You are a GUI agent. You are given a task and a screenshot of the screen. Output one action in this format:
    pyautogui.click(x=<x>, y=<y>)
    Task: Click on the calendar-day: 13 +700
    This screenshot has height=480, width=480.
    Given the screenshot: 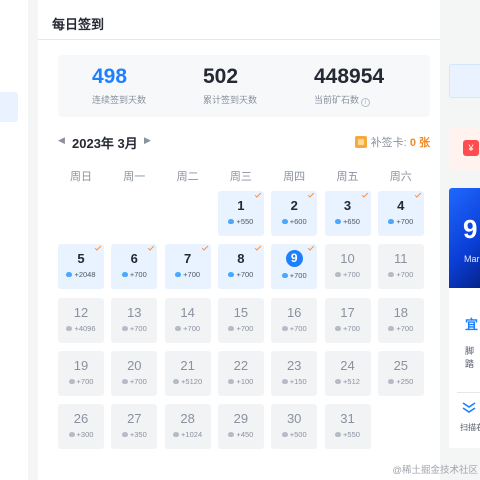 What is the action you would take?
    pyautogui.click(x=134, y=320)
    